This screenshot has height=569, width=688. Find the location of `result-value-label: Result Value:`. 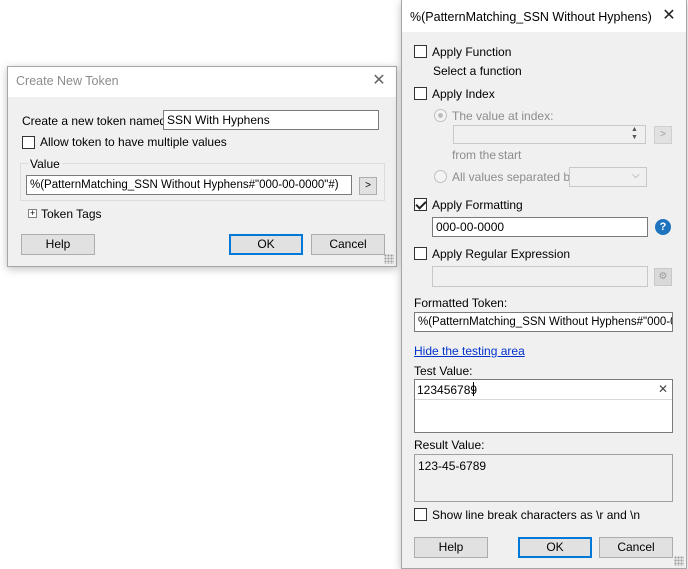

result-value-label: Result Value: is located at coordinates (449, 445).